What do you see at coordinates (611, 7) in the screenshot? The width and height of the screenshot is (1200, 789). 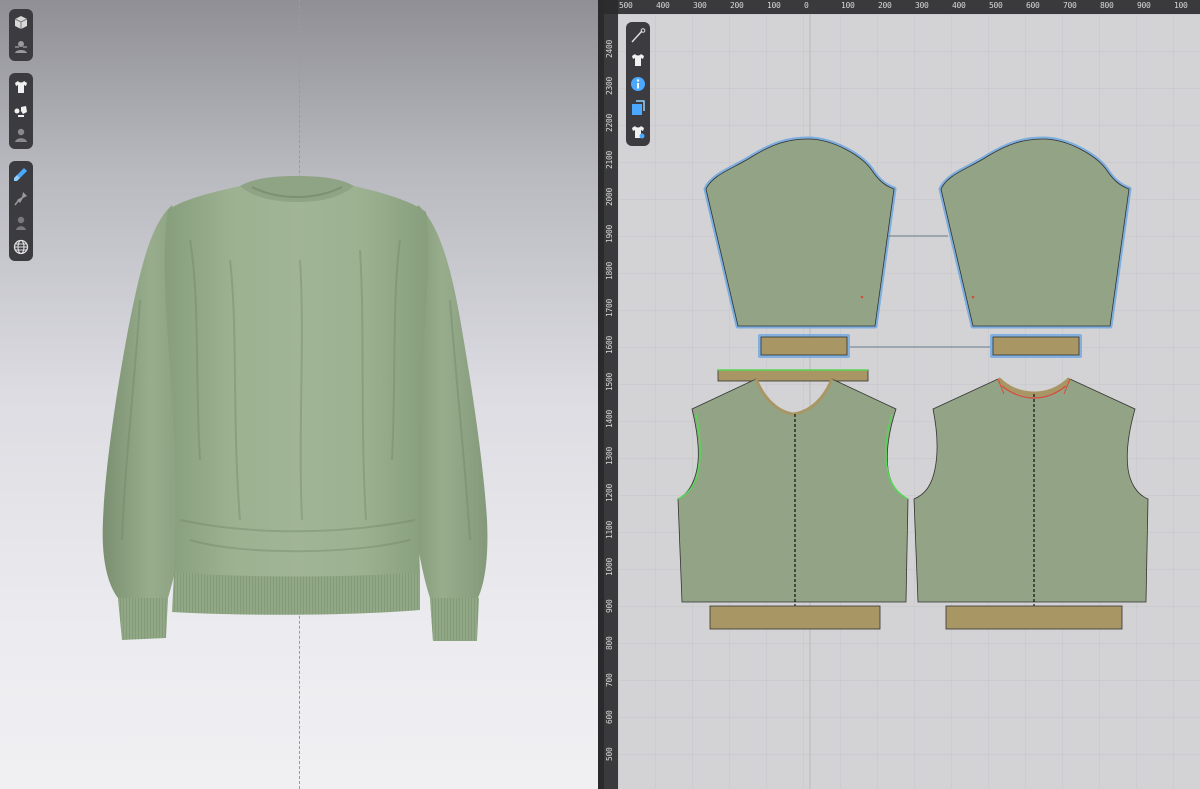 I see `ruler-corner` at bounding box center [611, 7].